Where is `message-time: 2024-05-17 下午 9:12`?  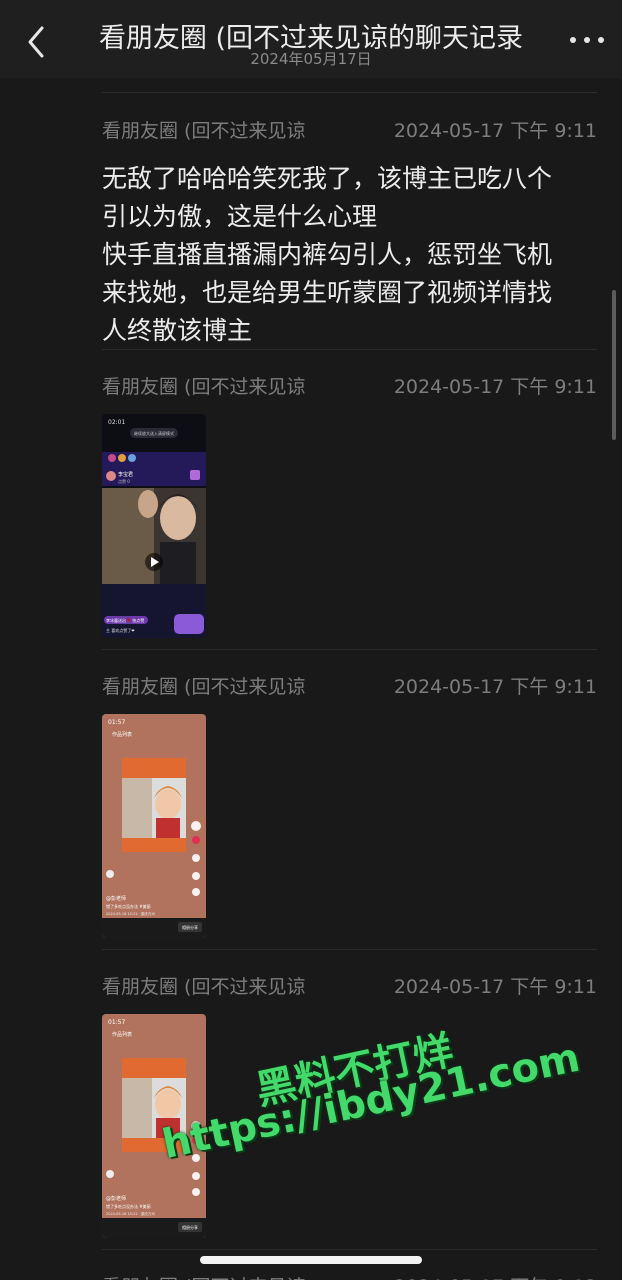 message-time: 2024-05-17 下午 9:12 is located at coordinates (495, 1276).